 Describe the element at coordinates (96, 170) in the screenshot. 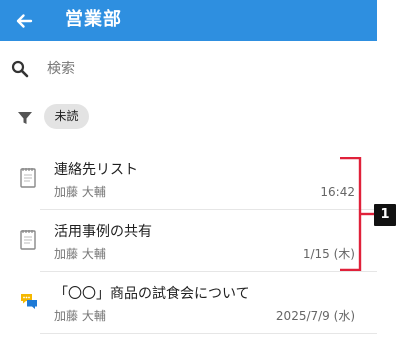

I see `message-title: 連絡先リスト` at that location.